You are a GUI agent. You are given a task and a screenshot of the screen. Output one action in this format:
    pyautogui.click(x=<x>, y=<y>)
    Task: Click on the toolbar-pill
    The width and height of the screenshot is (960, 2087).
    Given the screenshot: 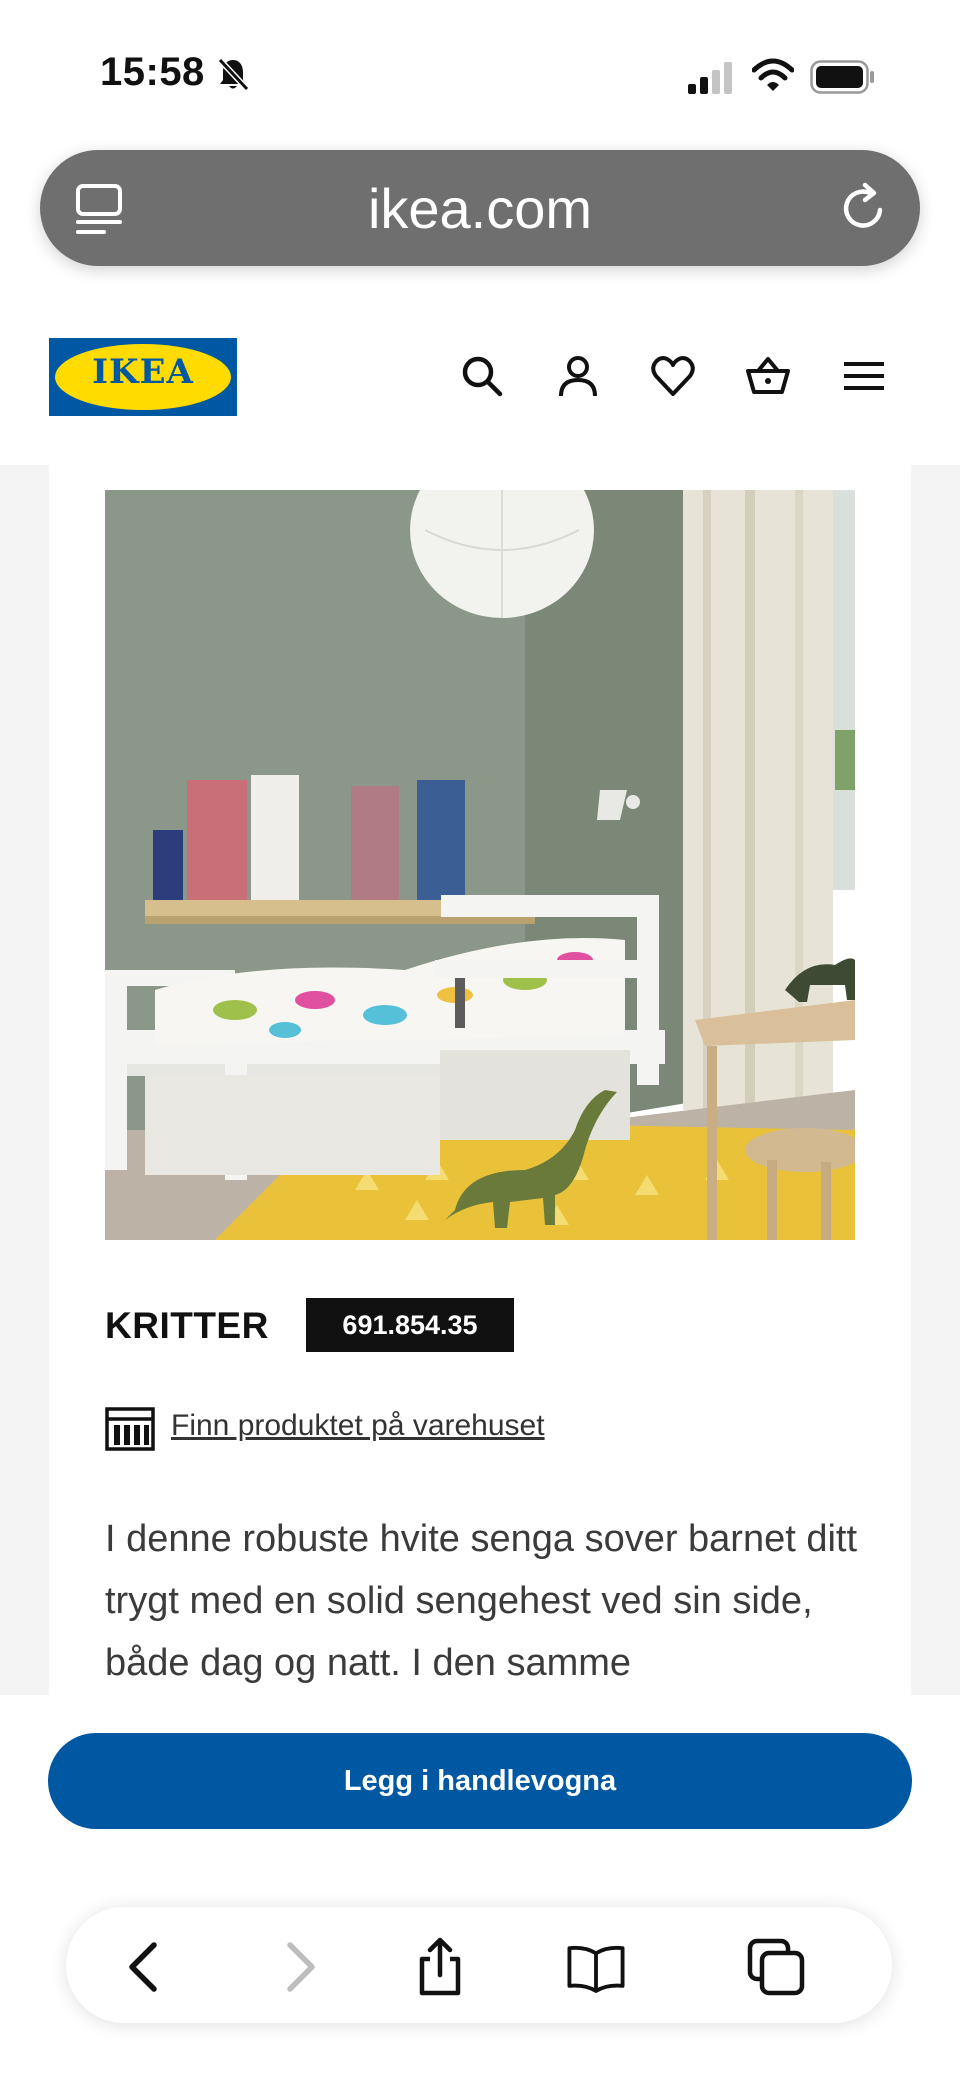 What is the action you would take?
    pyautogui.click(x=479, y=1965)
    